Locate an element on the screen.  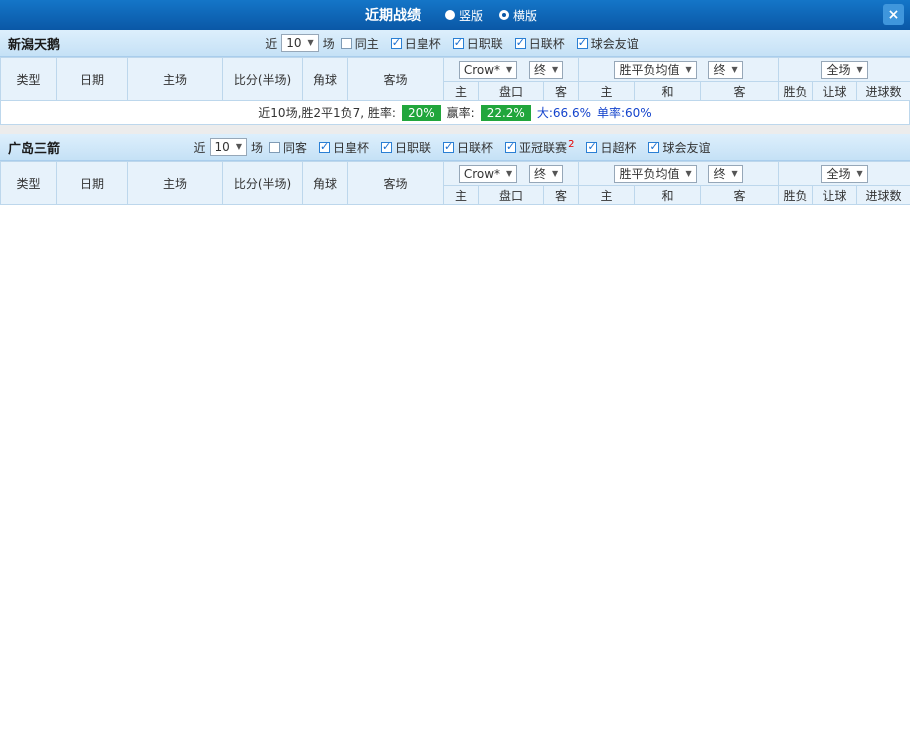
layout-option-horizontal: 横版 is located at coordinates (518, 15).